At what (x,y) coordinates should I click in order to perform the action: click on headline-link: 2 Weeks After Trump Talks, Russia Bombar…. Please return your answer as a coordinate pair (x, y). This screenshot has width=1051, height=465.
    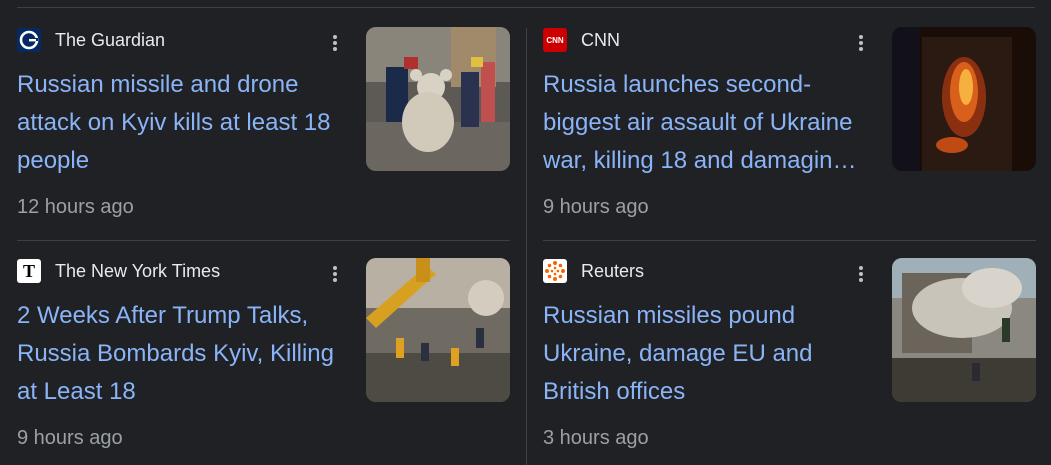
    Looking at the image, I should click on (187, 354).